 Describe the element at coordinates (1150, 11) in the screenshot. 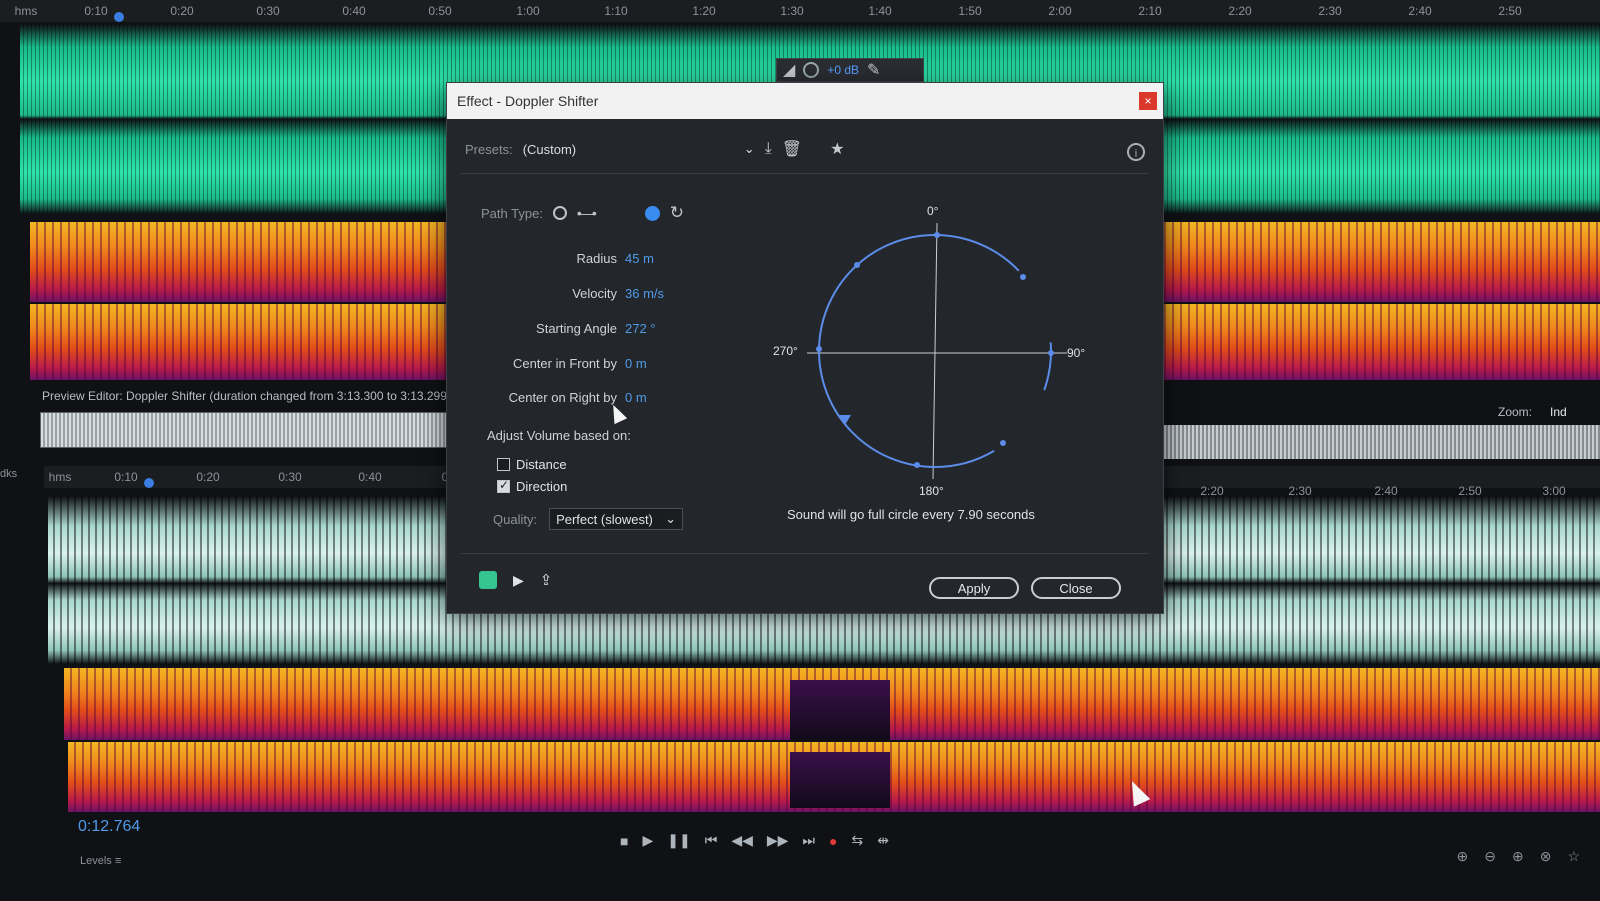

I see `ruler-tick: 2:10` at that location.